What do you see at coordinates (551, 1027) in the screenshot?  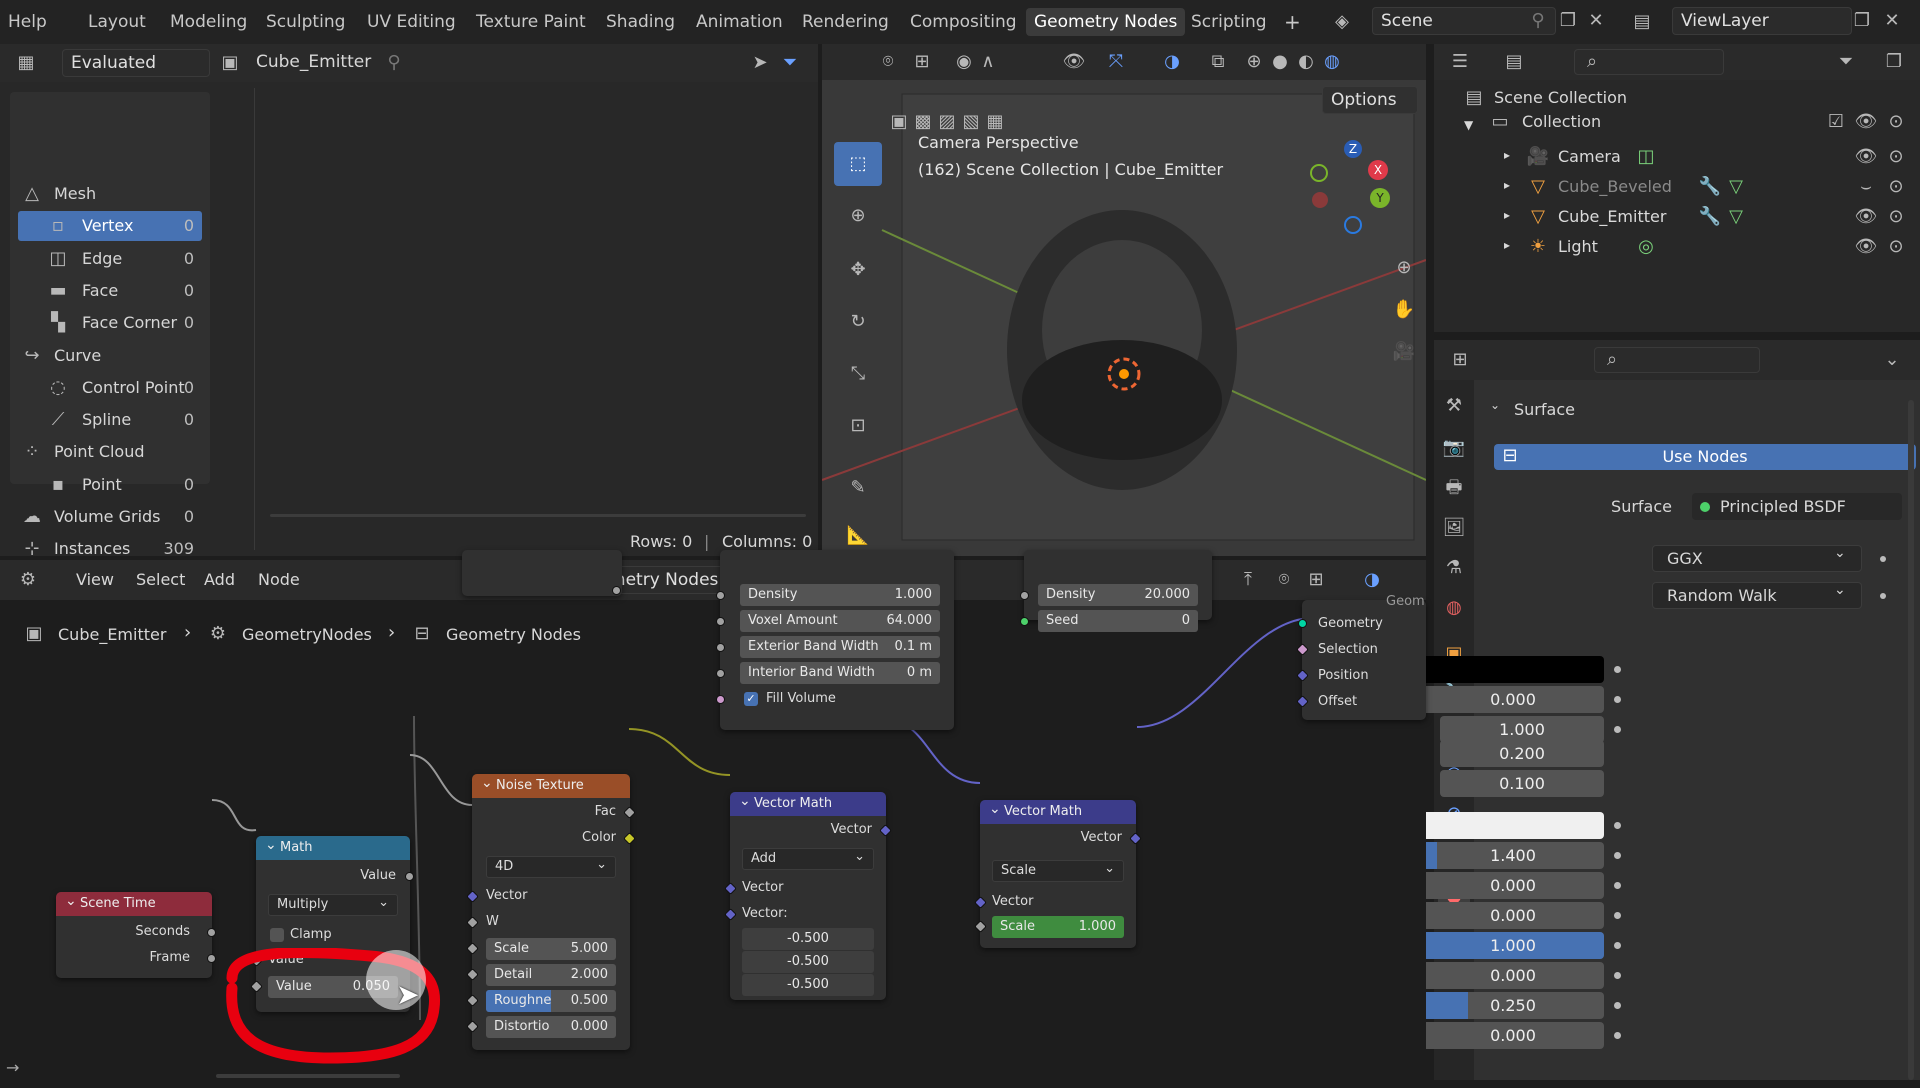 I see `distortion-field: Distortio 0.000` at bounding box center [551, 1027].